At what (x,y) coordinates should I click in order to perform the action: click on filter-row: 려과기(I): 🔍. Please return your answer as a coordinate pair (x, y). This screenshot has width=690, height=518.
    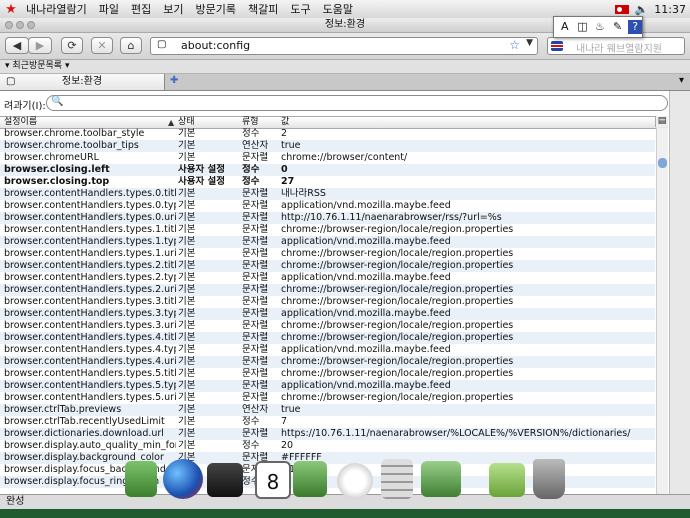
    Looking at the image, I should click on (345, 103).